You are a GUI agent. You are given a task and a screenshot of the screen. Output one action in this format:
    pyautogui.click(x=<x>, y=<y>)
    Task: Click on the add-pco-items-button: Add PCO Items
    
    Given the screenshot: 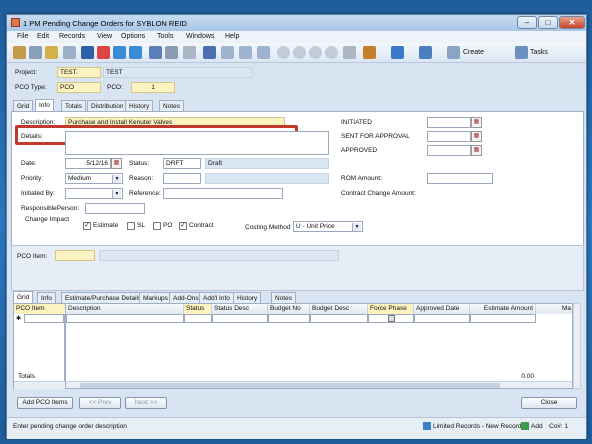 What is the action you would take?
    pyautogui.click(x=45, y=403)
    